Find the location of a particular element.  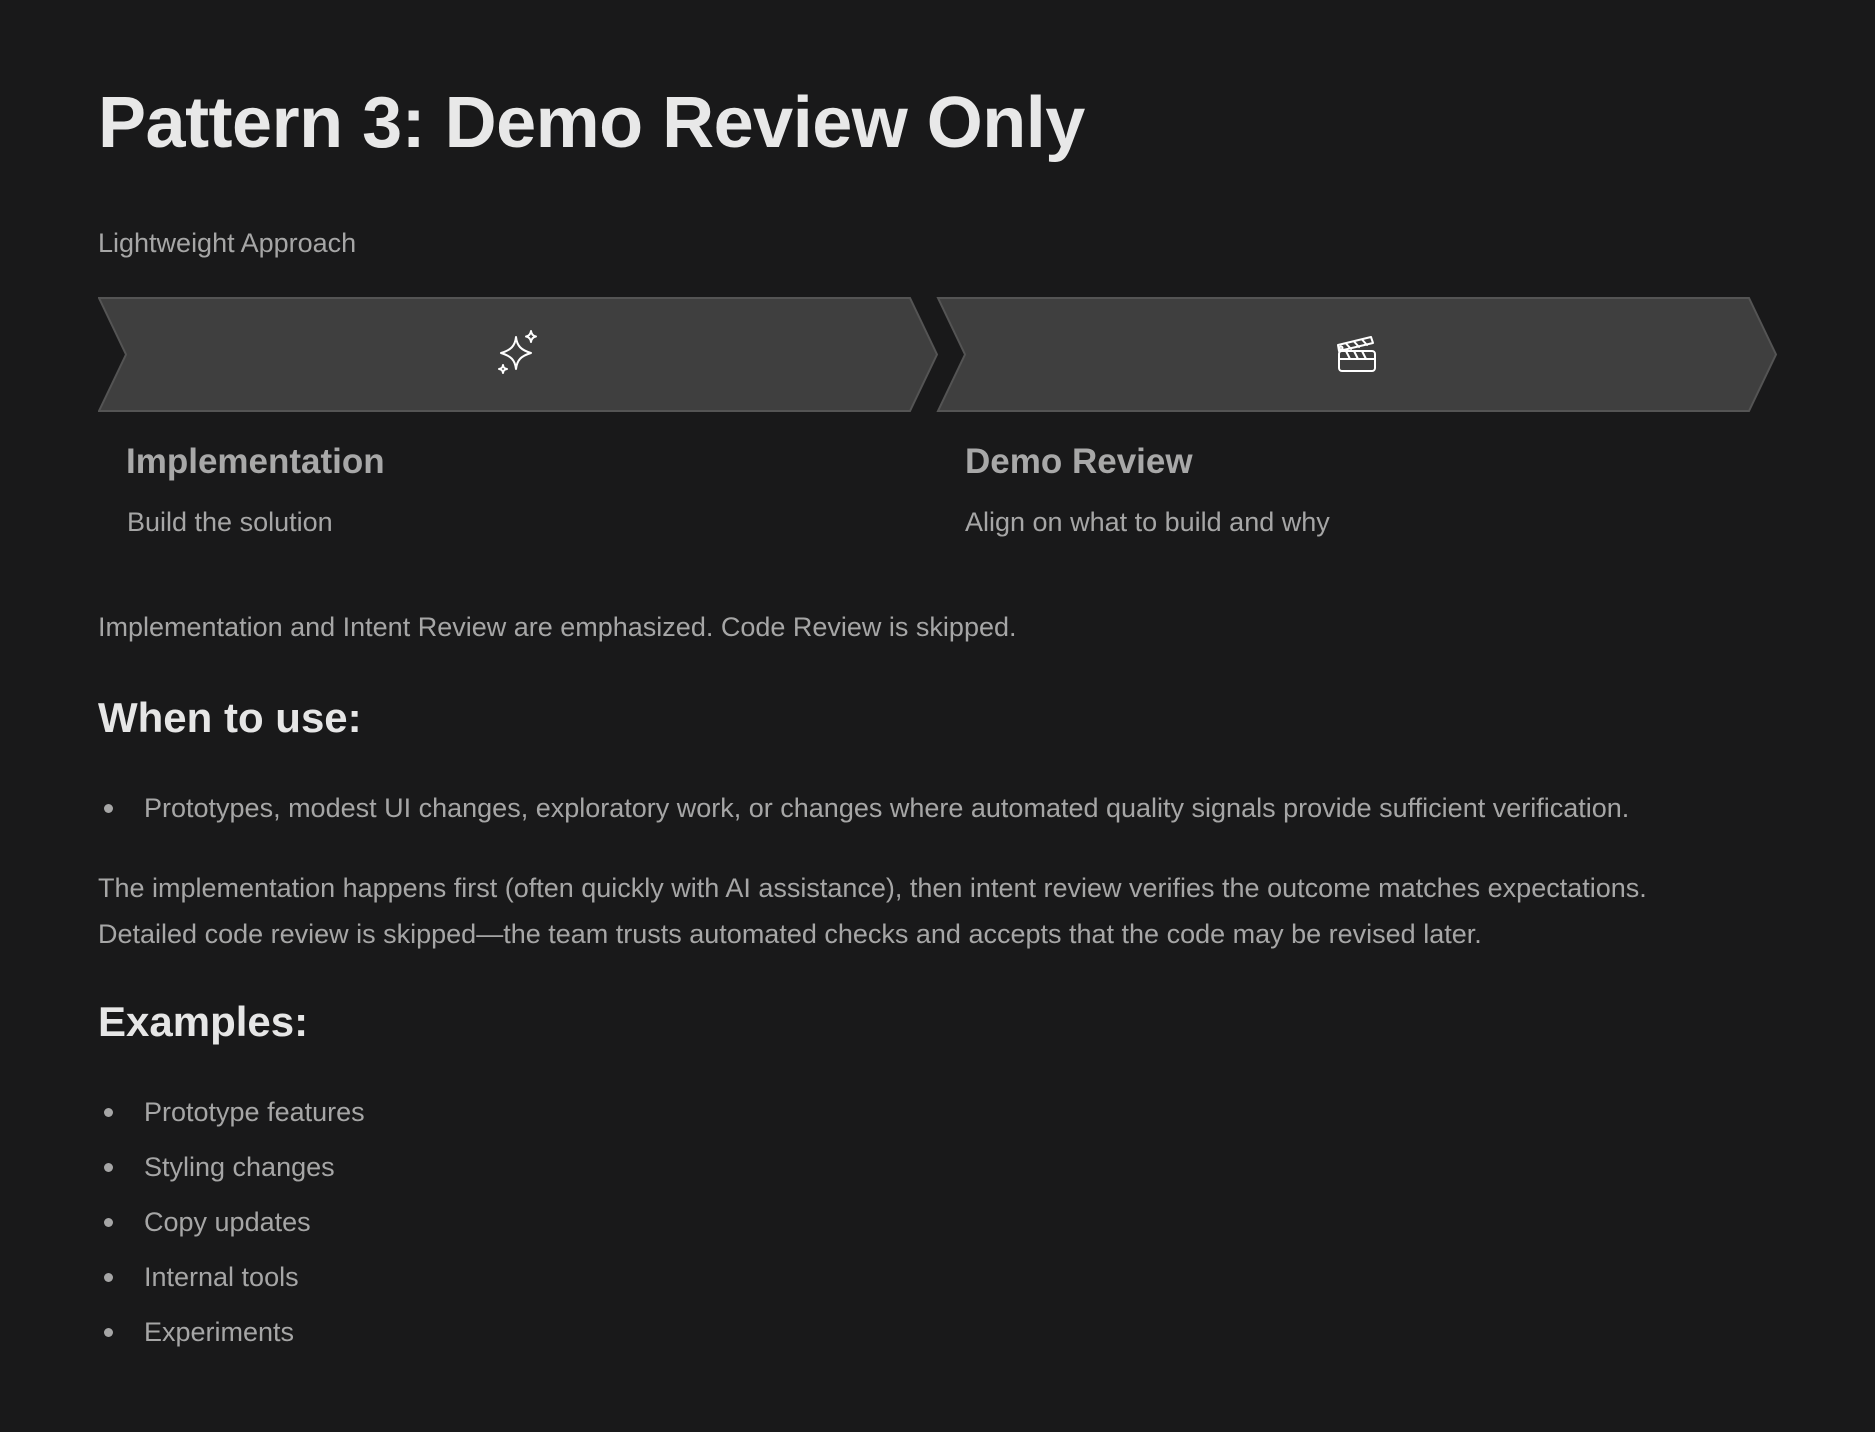

list-item: Styling changes is located at coordinates (231, 1174).